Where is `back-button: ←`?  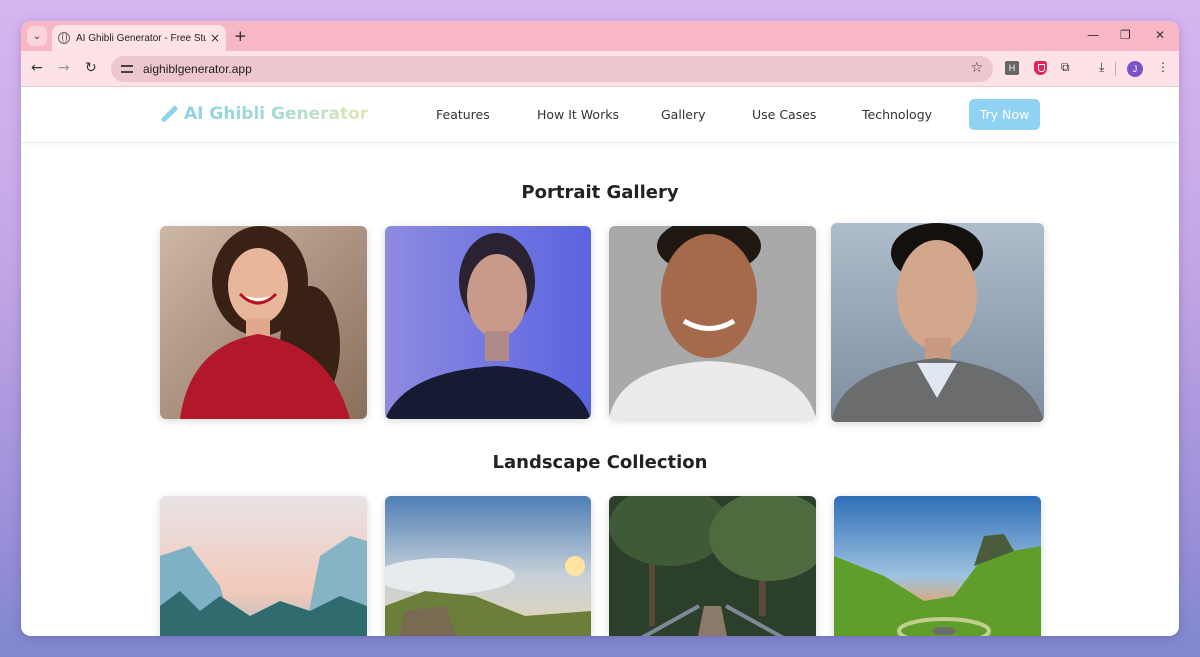
back-button: ← is located at coordinates (37, 68).